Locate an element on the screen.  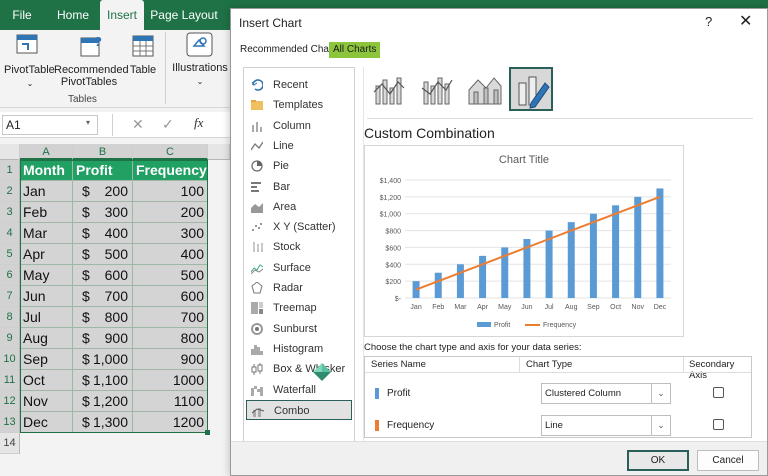
header-cell-frequency: Frequency is located at coordinates (170, 170).